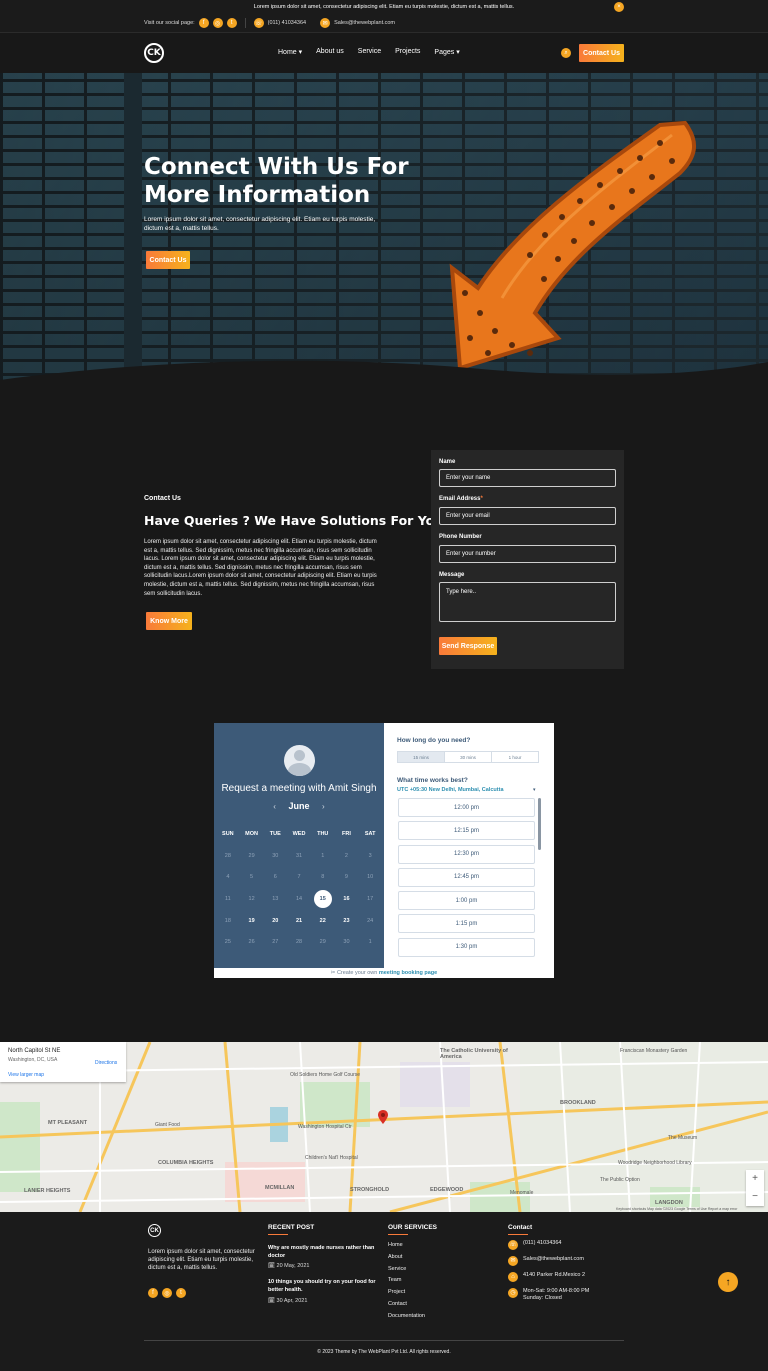  I want to click on timezone-select: UTC +05:30 New Delhi, Mumbai, Calcutta, so click(467, 790).